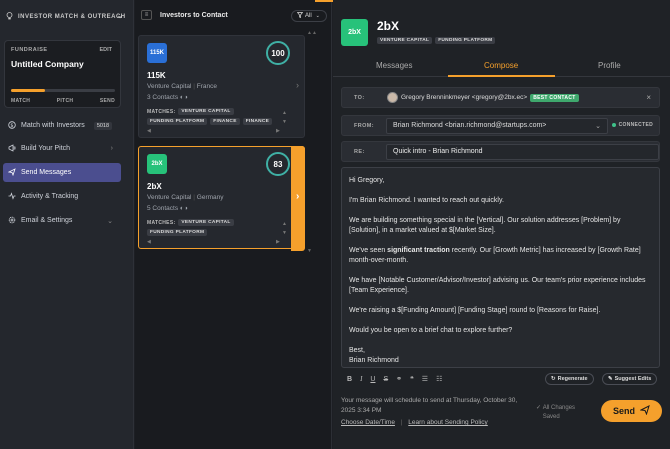  Describe the element at coordinates (183, 208) in the screenshot. I see `avatar-stack-icon: ◐◑` at that location.